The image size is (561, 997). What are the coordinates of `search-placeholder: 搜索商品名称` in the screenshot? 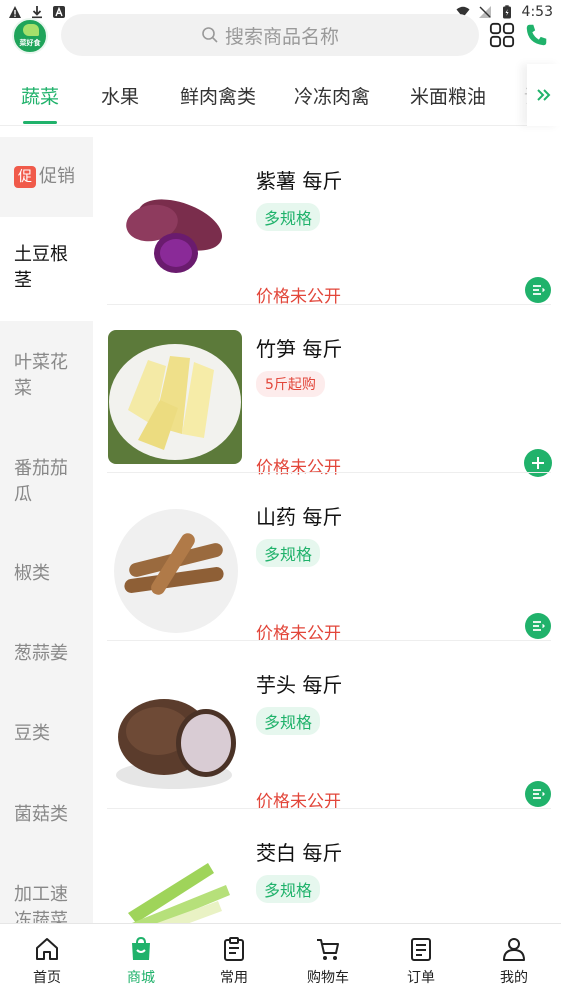 It's located at (281, 36).